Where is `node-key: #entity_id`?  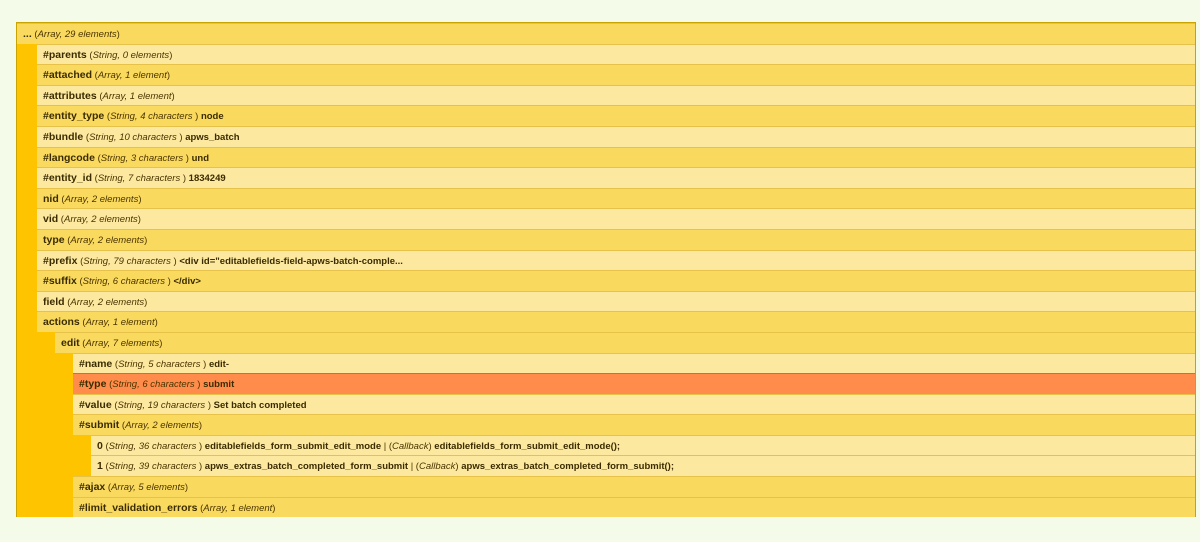 node-key: #entity_id is located at coordinates (68, 178).